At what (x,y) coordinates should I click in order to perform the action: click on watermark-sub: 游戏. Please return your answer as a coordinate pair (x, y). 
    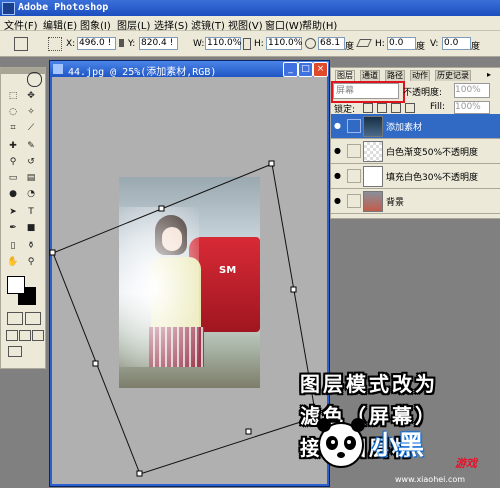
    Looking at the image, I should click on (466, 463).